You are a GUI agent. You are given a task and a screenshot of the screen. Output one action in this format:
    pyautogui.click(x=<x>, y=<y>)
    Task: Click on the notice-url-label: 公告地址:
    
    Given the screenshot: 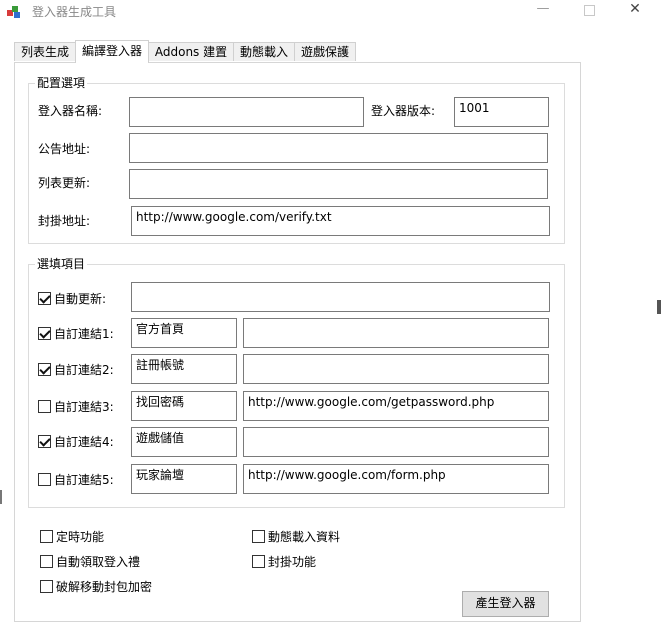 What is the action you would take?
    pyautogui.click(x=64, y=149)
    